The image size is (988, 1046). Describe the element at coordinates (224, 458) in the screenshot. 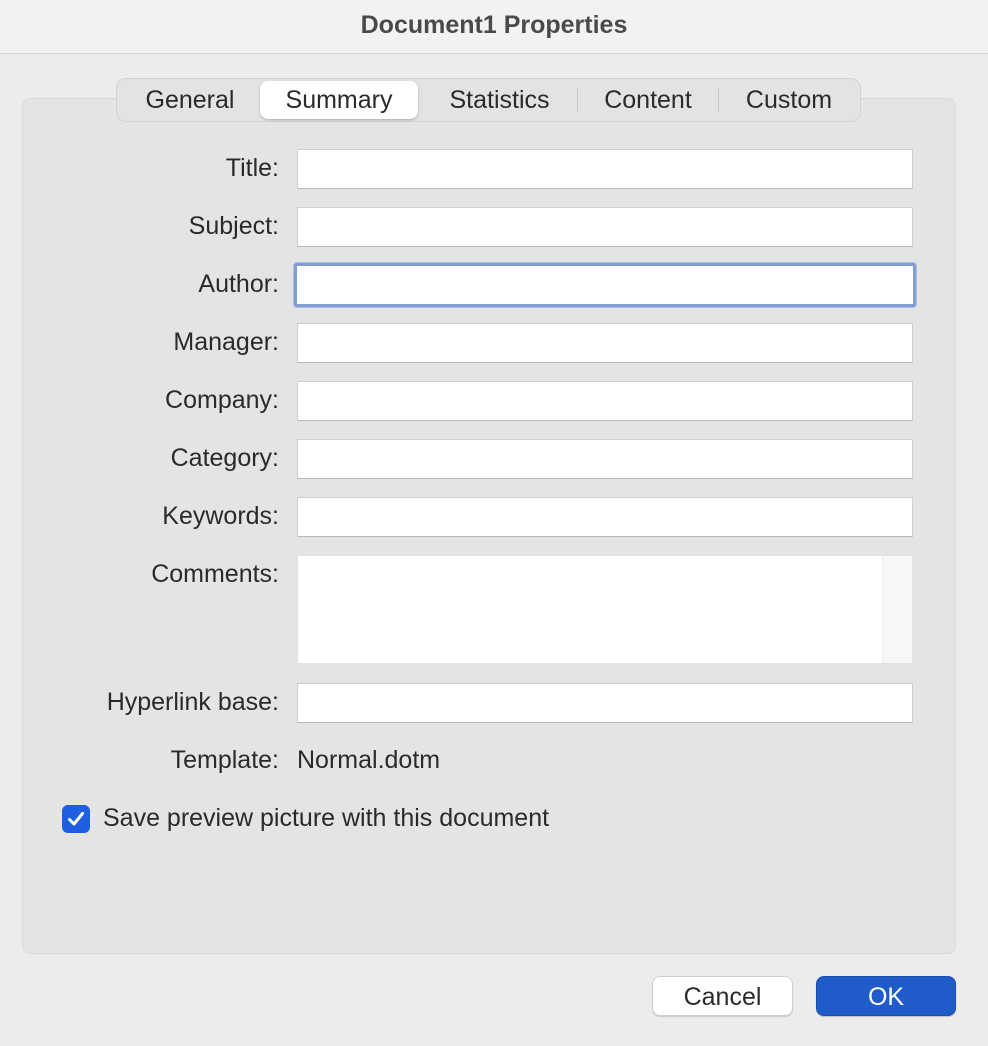

I see `category-label: Category:` at that location.